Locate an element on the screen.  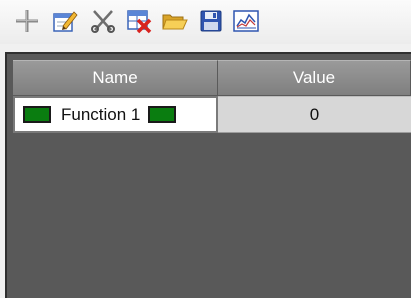
open-folder-icon is located at coordinates (175, 22).